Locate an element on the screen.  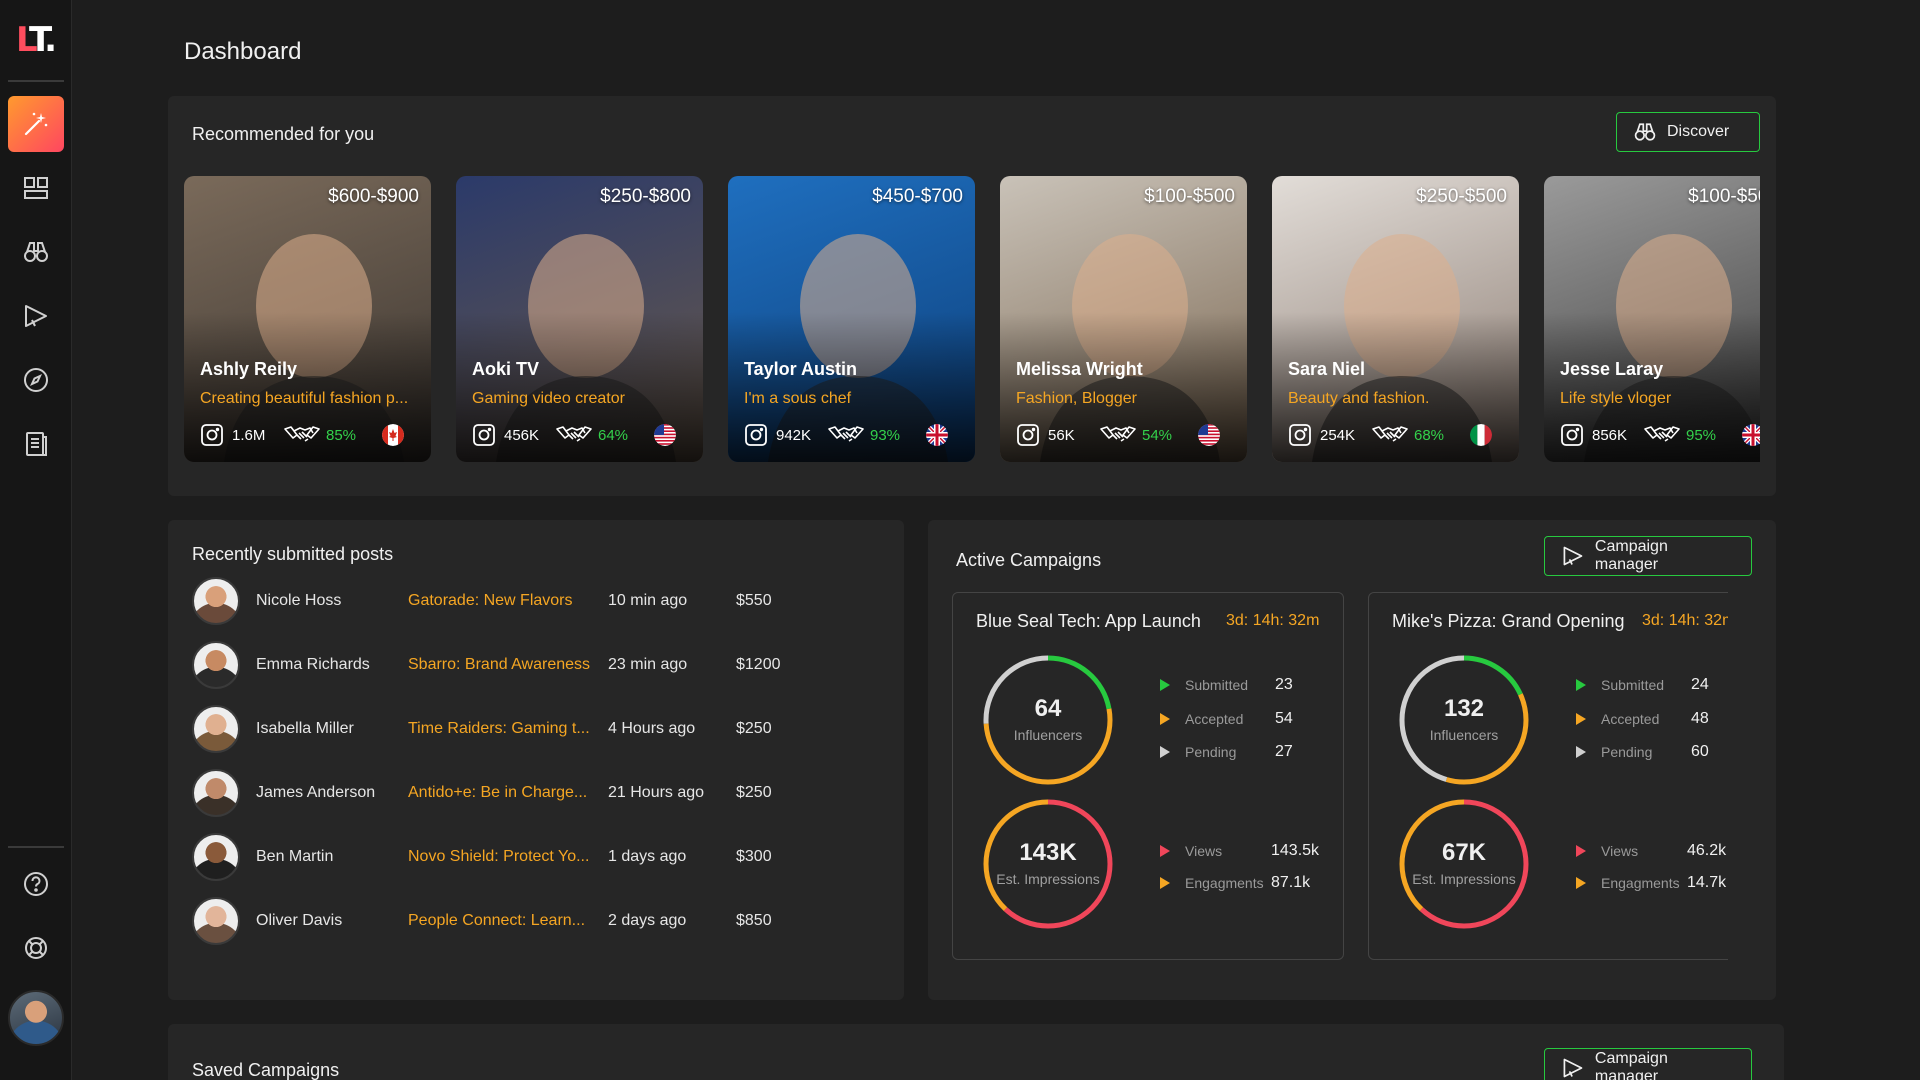
campaign-manager-button: Campaign manager is located at coordinates (1648, 556).